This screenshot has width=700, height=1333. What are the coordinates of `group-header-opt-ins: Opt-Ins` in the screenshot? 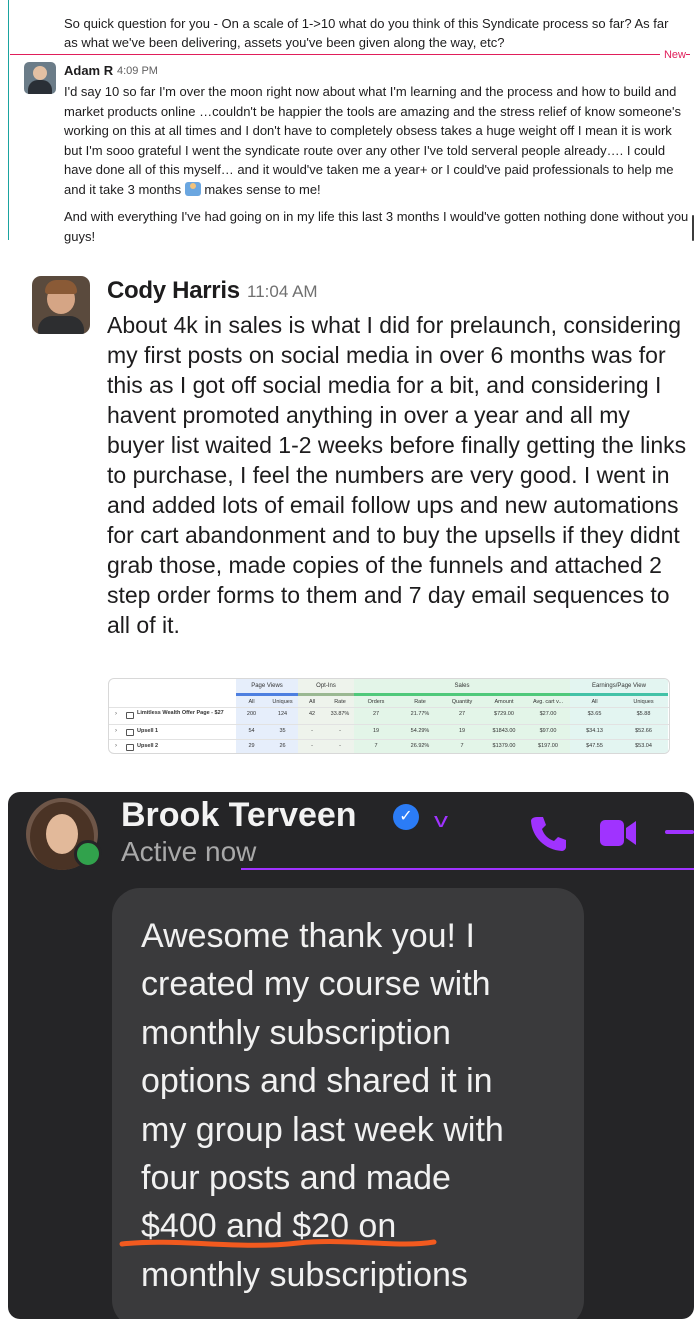 It's located at (326, 686).